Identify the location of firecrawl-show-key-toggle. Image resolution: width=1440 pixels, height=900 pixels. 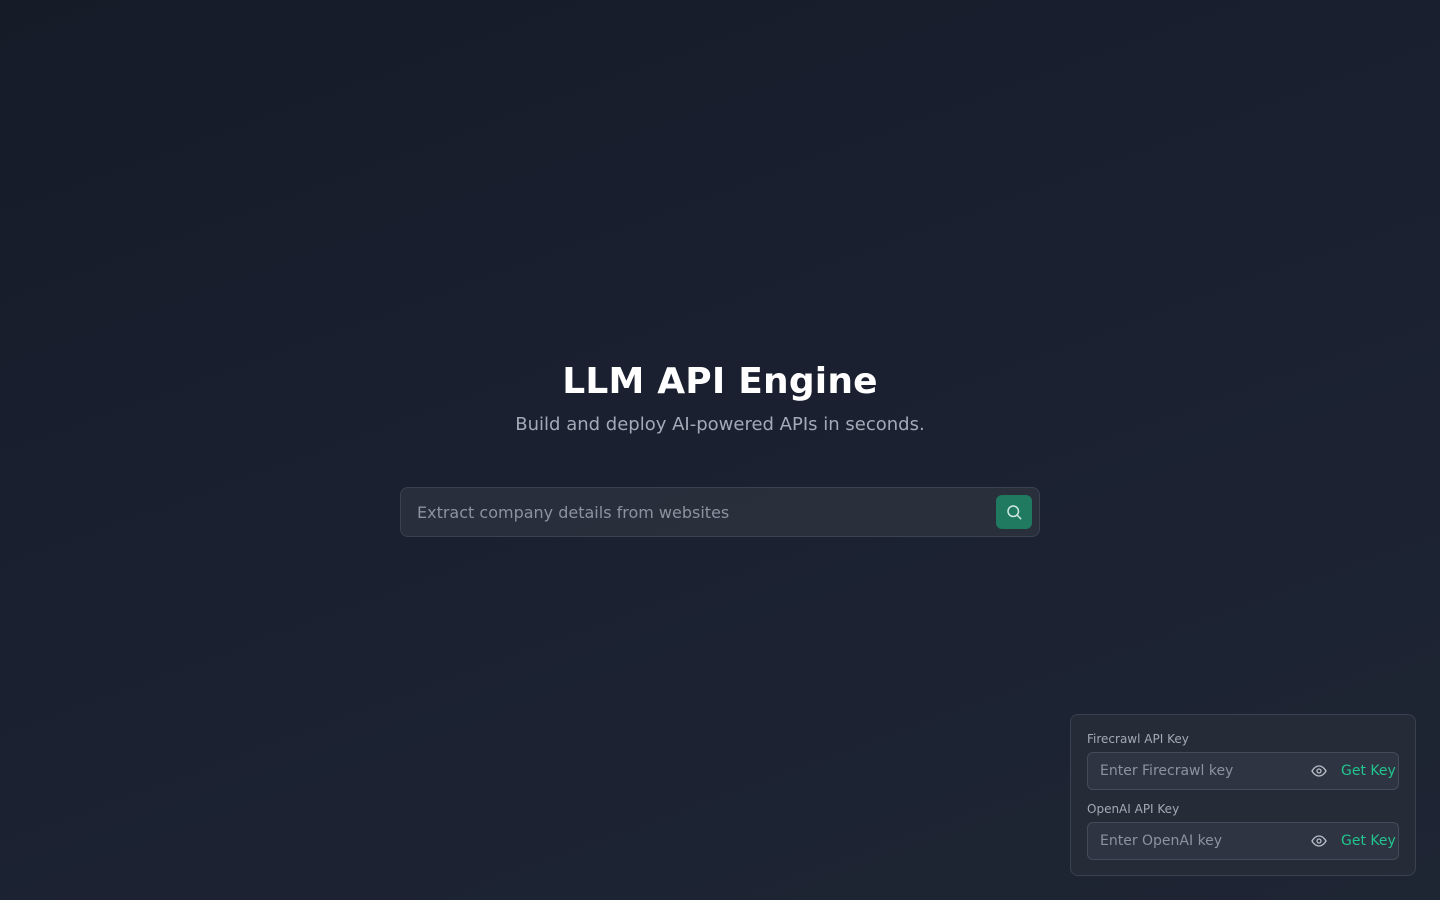
(1319, 771).